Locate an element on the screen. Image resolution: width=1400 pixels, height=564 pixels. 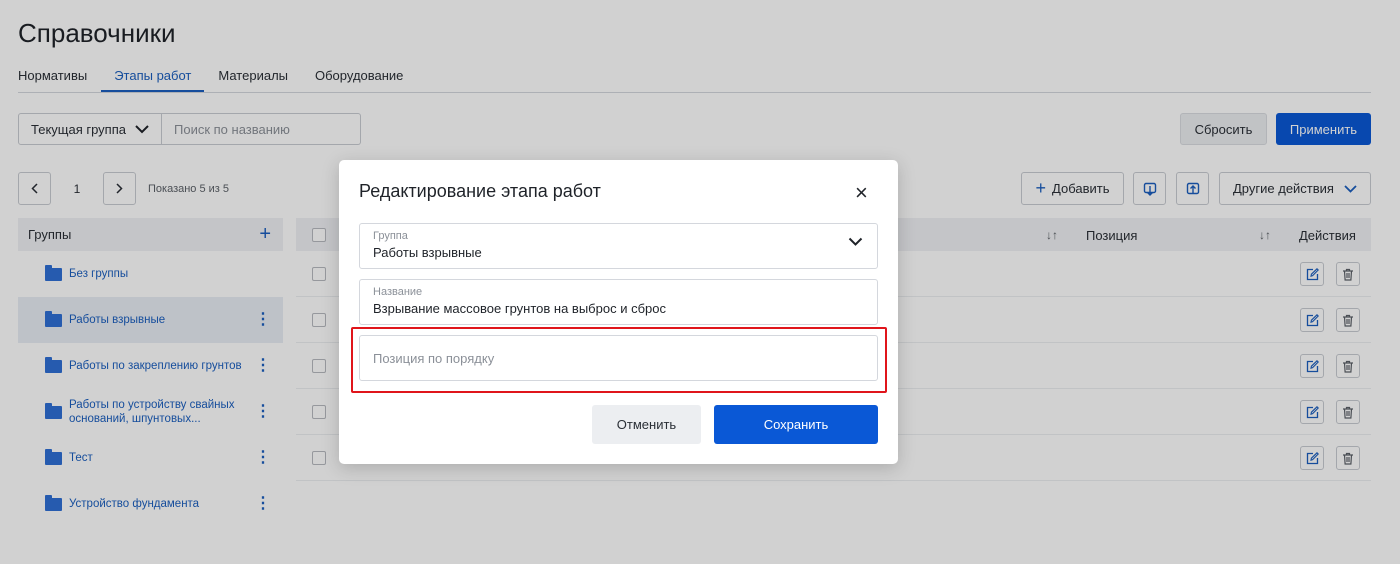
group-field-value: Работы взрывные is located at coordinates (427, 252).